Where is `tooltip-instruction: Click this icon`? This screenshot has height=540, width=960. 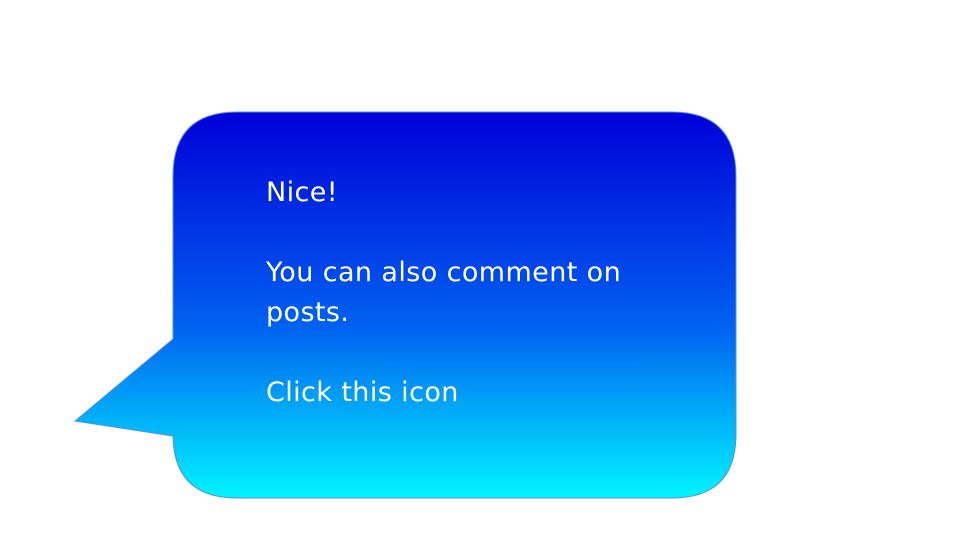 tooltip-instruction: Click this icon is located at coordinates (362, 392).